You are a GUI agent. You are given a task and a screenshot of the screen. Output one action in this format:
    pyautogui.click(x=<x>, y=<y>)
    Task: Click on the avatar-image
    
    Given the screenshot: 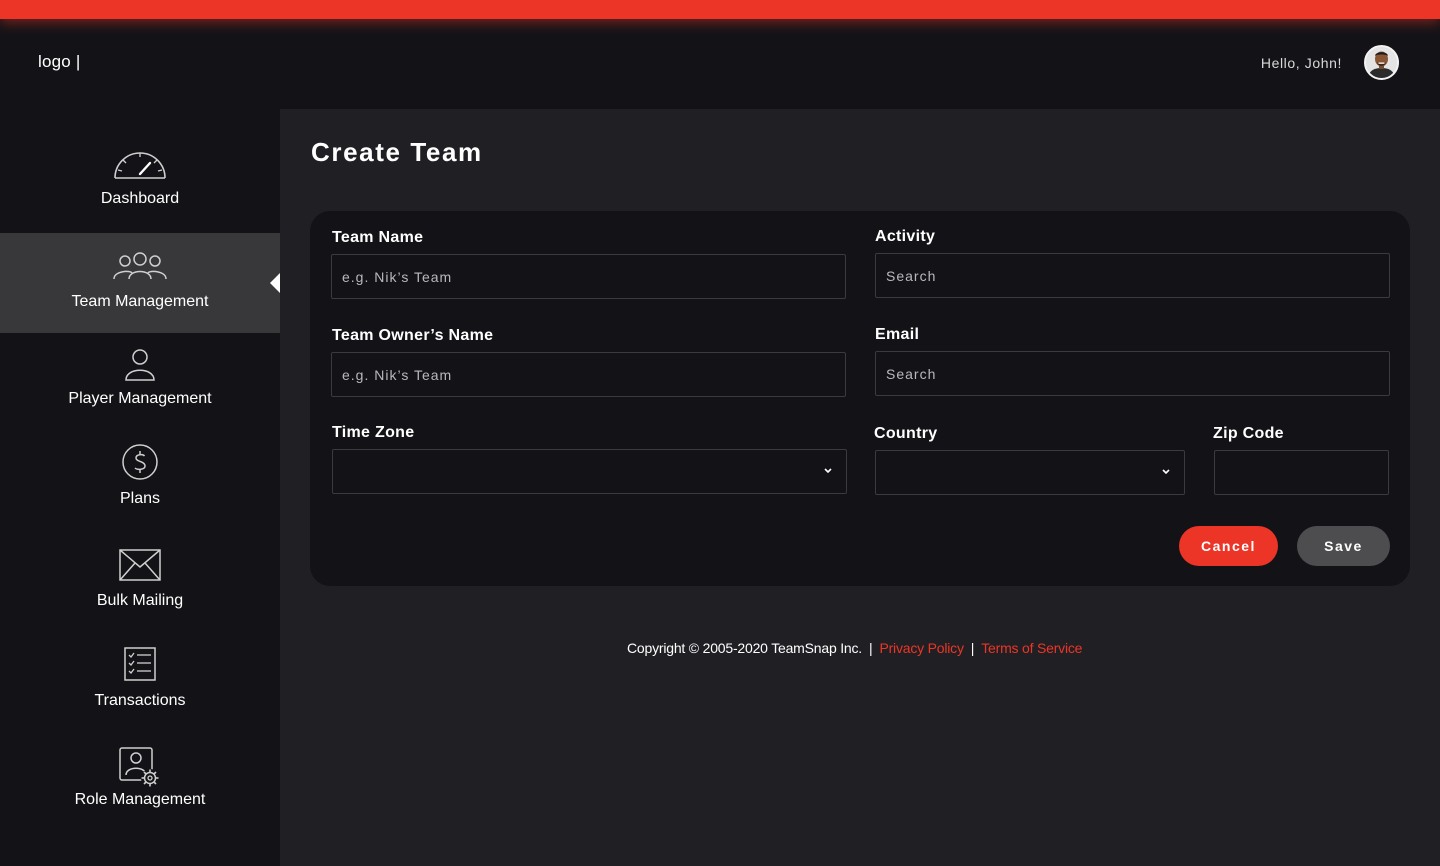 What is the action you would take?
    pyautogui.click(x=1381, y=62)
    